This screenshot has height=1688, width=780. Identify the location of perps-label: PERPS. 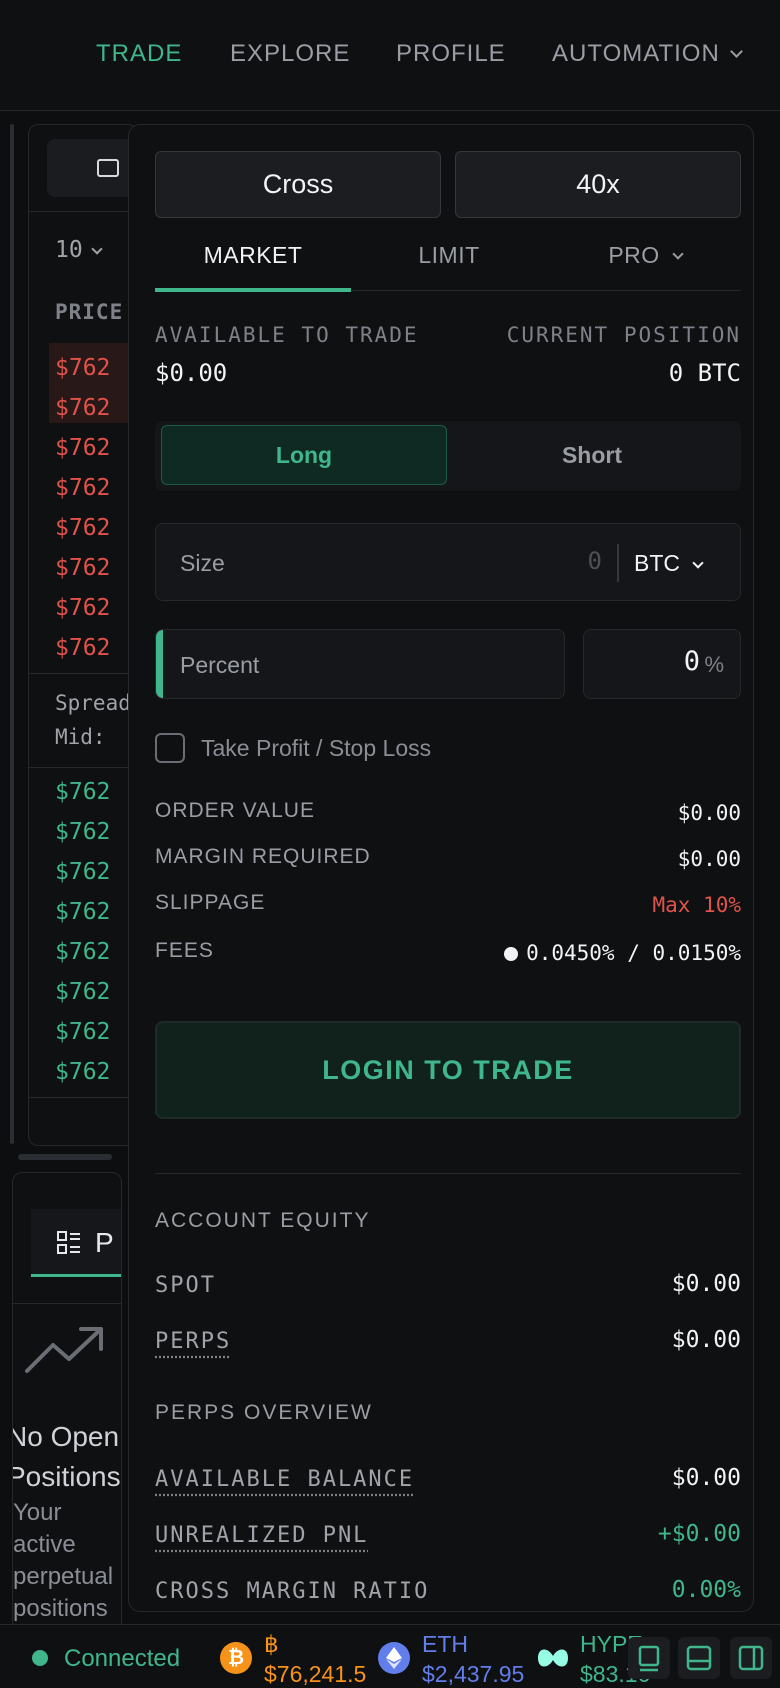
(193, 1341).